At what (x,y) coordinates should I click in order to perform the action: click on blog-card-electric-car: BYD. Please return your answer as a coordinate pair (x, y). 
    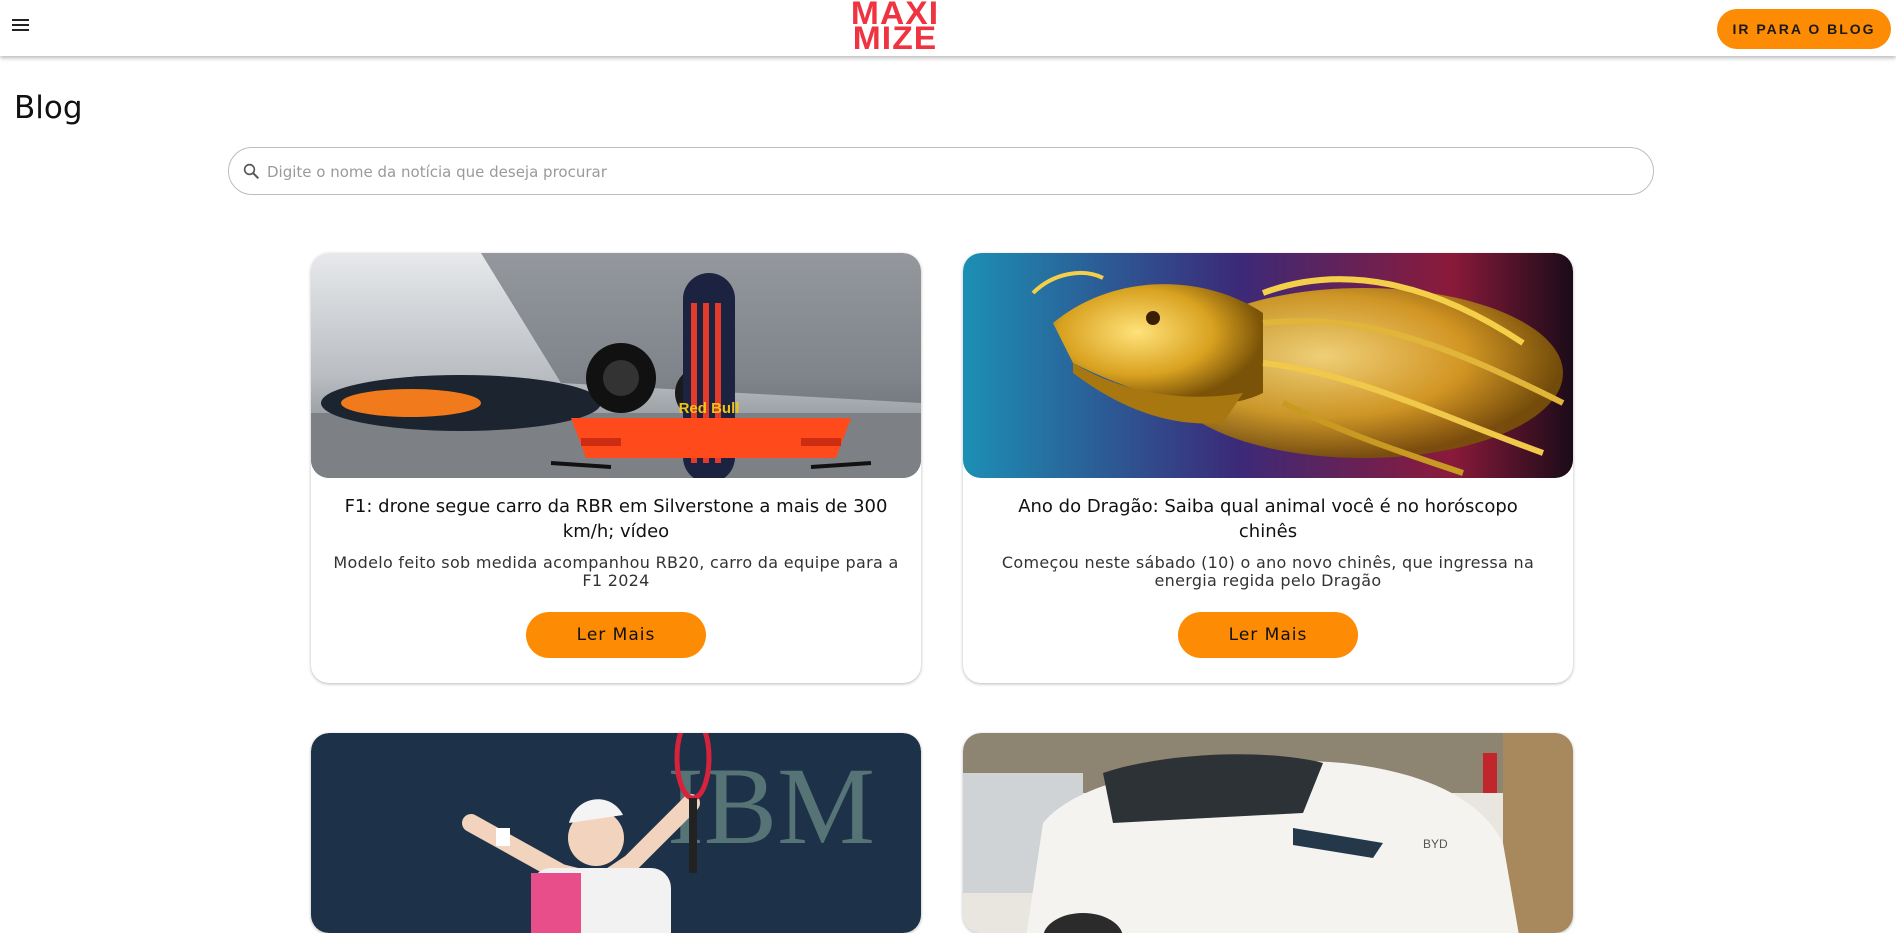
    Looking at the image, I should click on (1268, 833).